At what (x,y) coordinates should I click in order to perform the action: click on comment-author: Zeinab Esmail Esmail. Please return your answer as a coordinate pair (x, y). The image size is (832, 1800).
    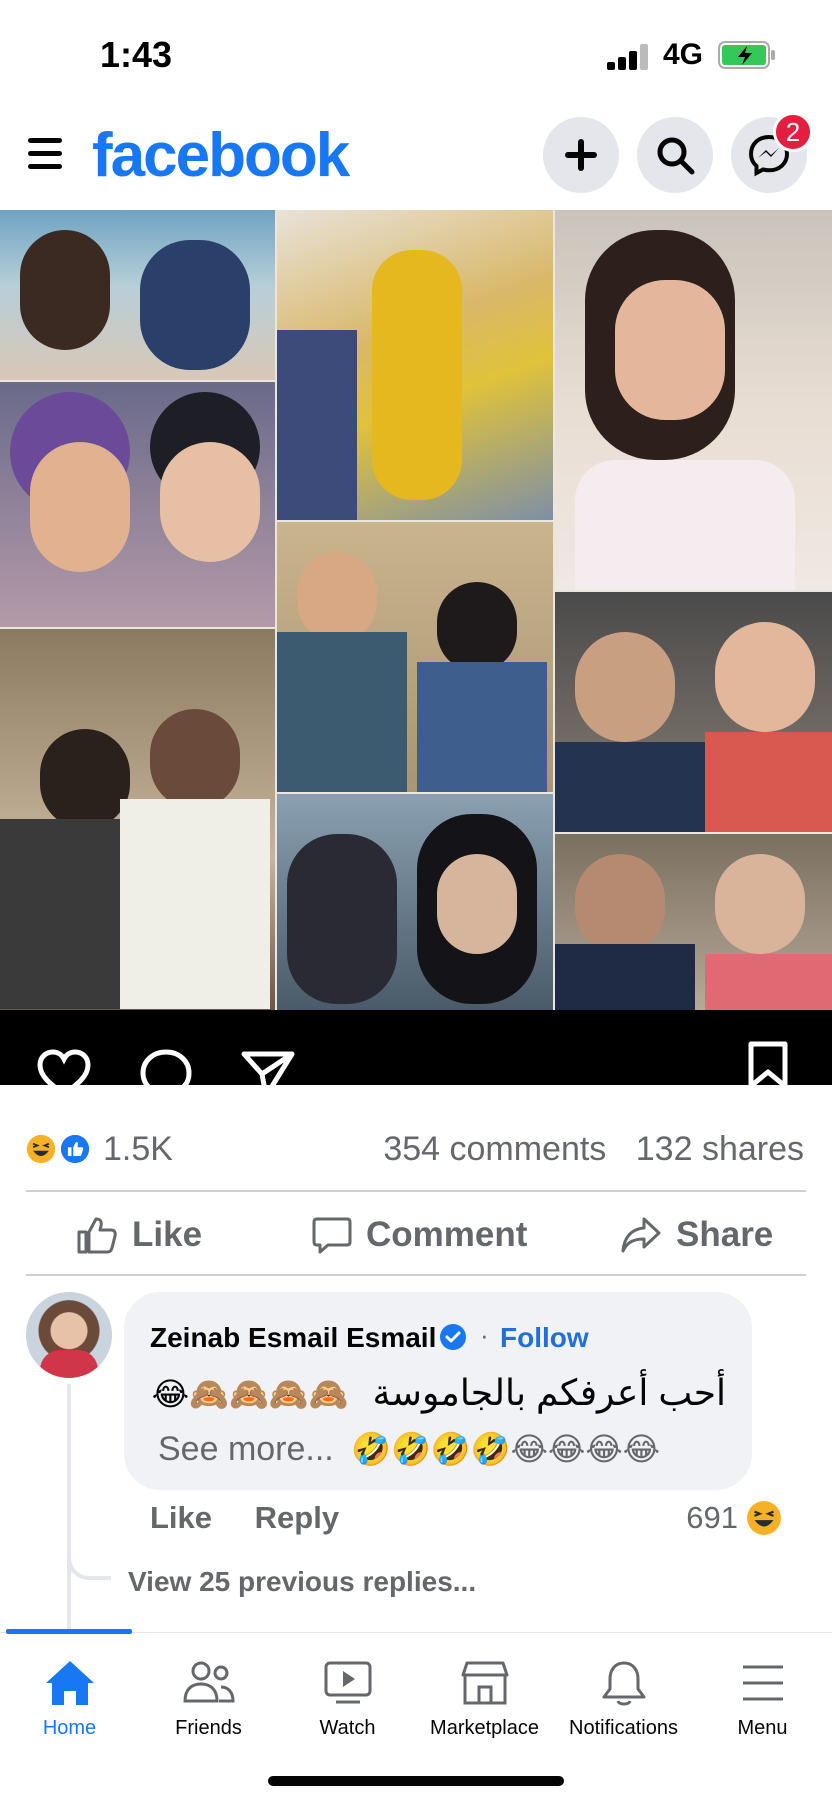
    Looking at the image, I should click on (293, 1338).